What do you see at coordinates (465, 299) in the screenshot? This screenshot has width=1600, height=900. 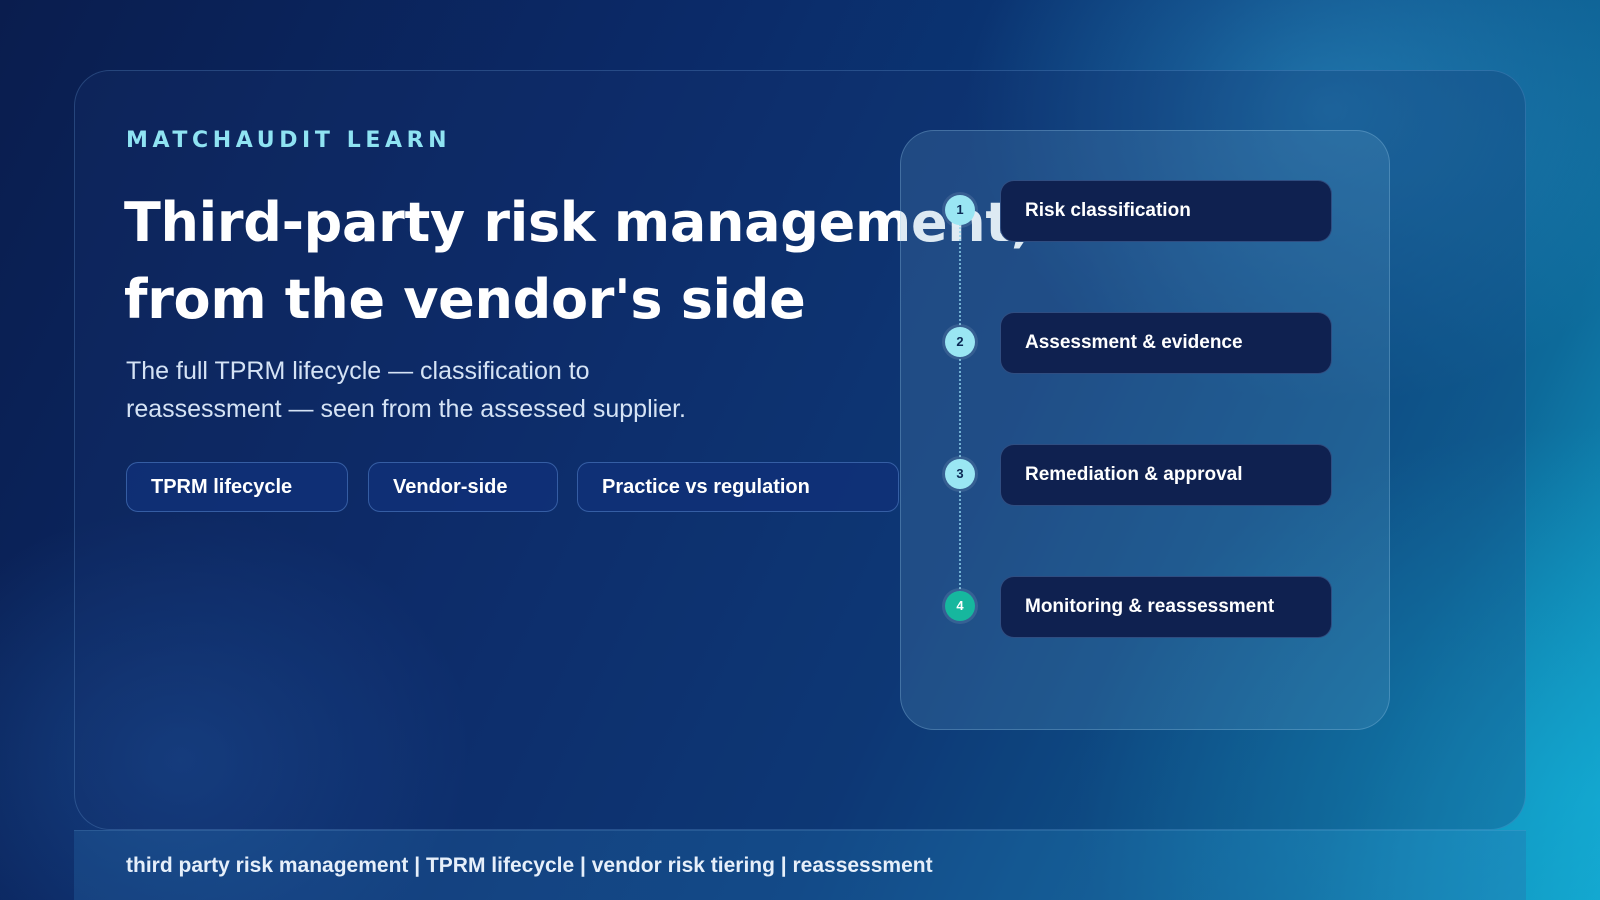 I see `page-title-line-2: from the vendor's side` at bounding box center [465, 299].